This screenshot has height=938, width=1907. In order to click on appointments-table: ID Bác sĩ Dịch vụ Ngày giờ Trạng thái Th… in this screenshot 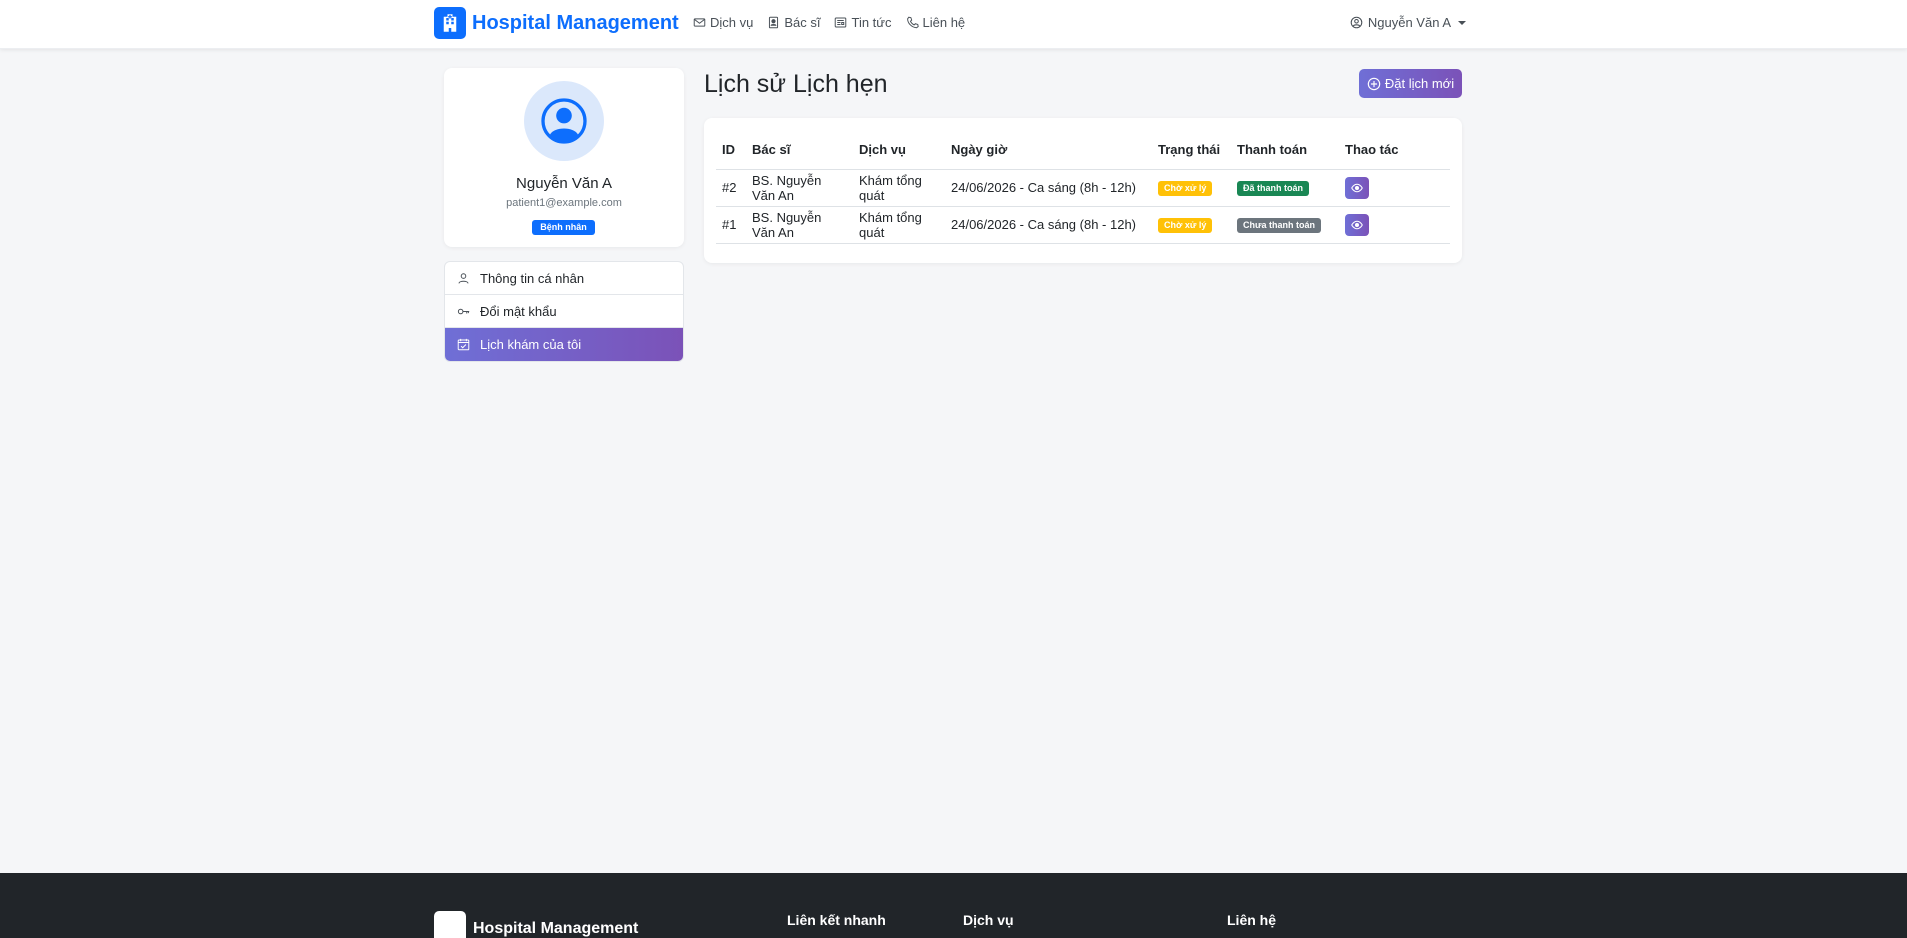, I will do `click(1083, 187)`.